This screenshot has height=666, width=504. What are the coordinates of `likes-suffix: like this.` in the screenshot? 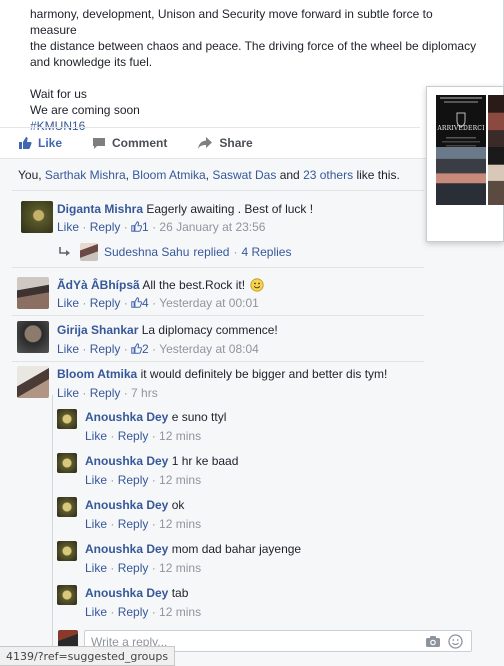 It's located at (376, 175).